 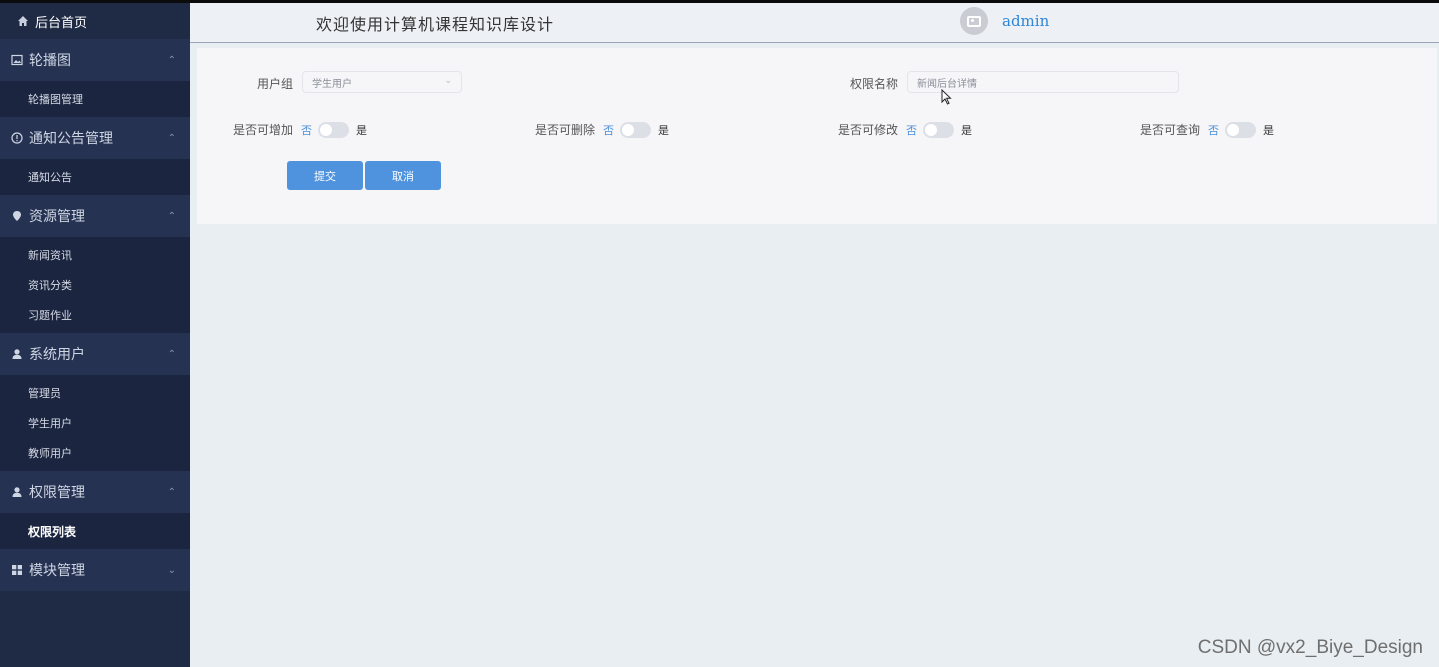 What do you see at coordinates (382, 82) in the screenshot?
I see `user-group-select: 学生用户 ⌄` at bounding box center [382, 82].